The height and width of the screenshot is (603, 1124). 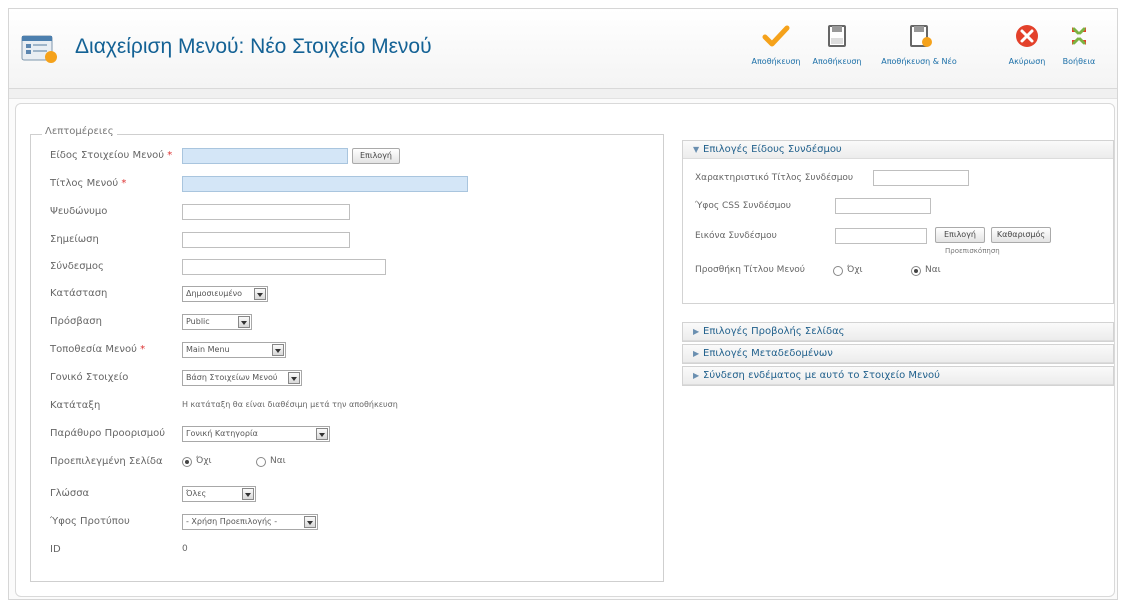 I want to click on link-type-options-title: Επιλογές Είδους Συνδέσμου, so click(x=772, y=149).